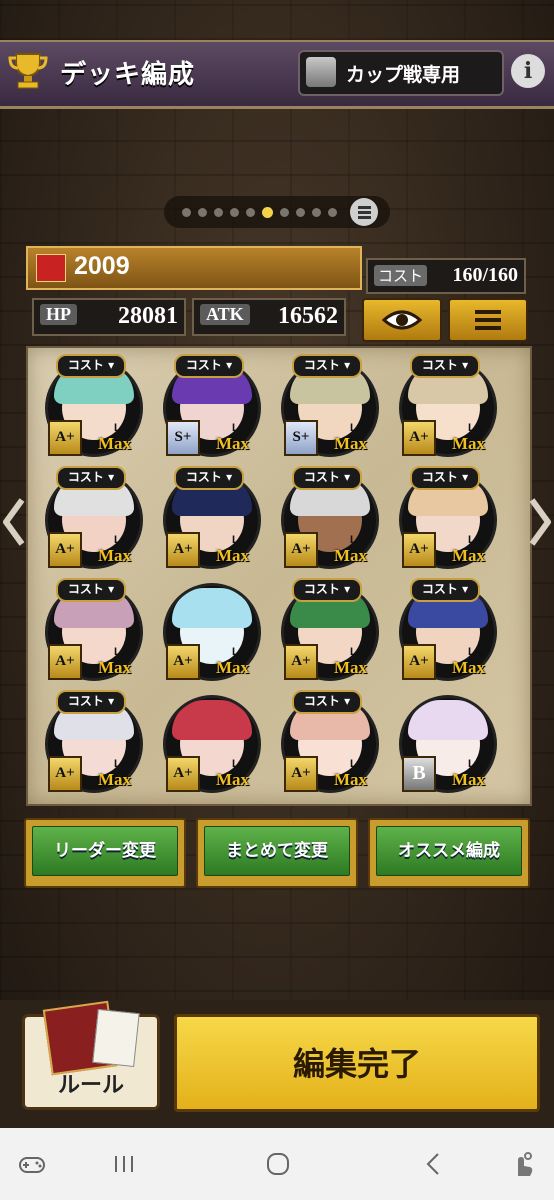  I want to click on cup-icon, so click(321, 72).